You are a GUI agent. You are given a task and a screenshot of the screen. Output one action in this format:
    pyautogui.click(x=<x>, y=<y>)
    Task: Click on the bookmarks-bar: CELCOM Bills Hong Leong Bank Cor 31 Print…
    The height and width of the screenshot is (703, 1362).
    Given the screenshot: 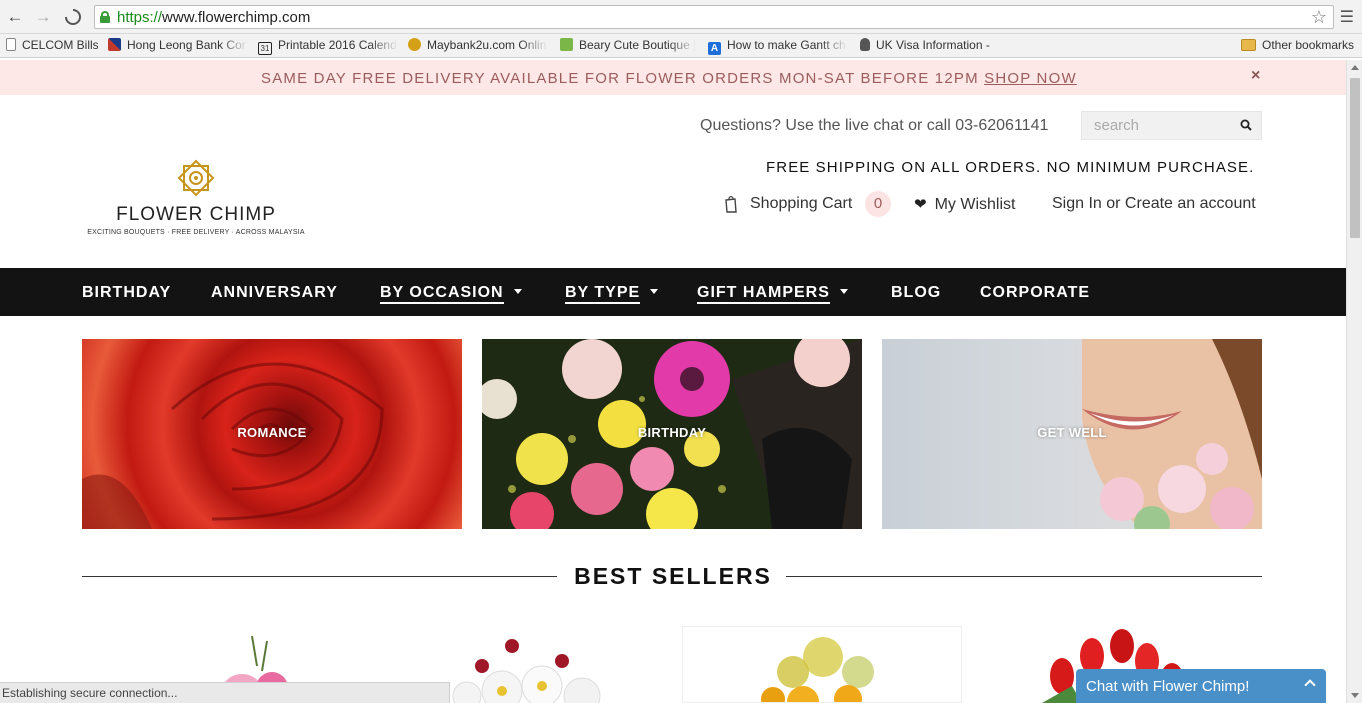 What is the action you would take?
    pyautogui.click(x=681, y=46)
    